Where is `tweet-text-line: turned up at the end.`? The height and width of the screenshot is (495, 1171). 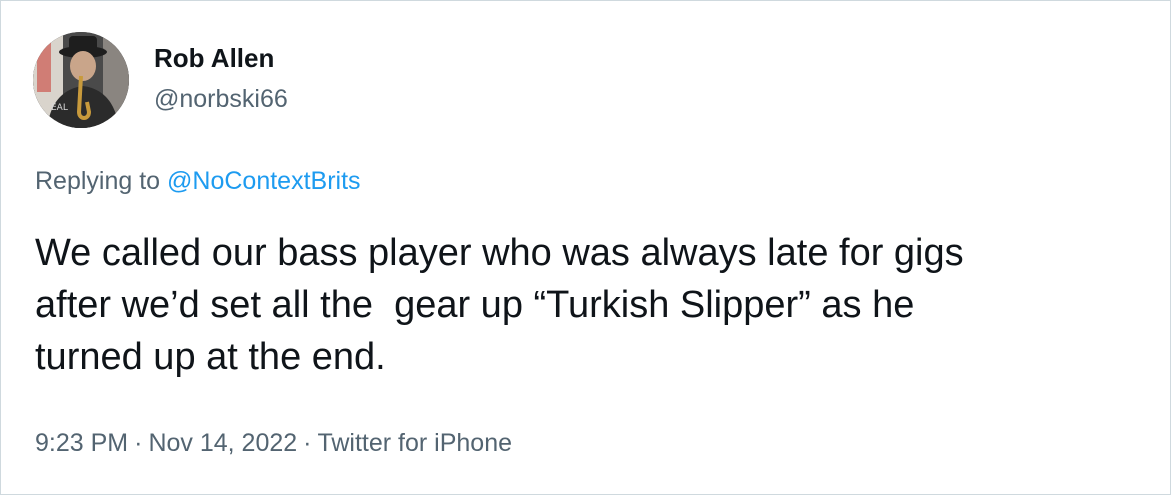 tweet-text-line: turned up at the end. is located at coordinates (210, 357).